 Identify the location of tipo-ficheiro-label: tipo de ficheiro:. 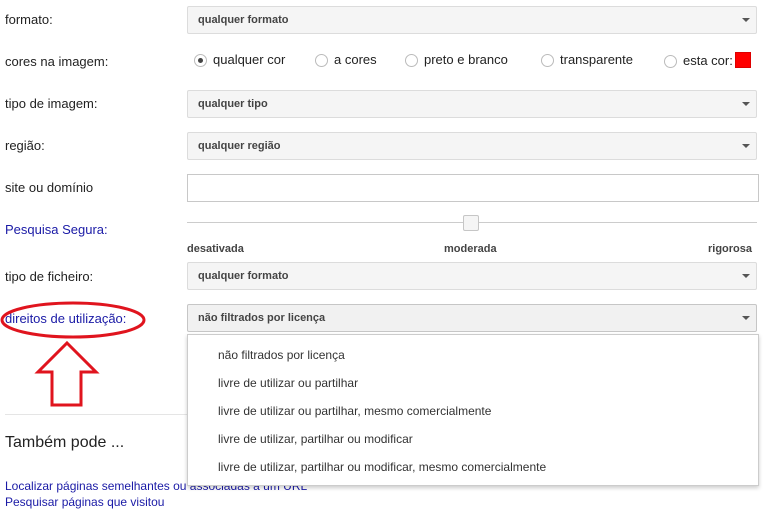
(49, 276).